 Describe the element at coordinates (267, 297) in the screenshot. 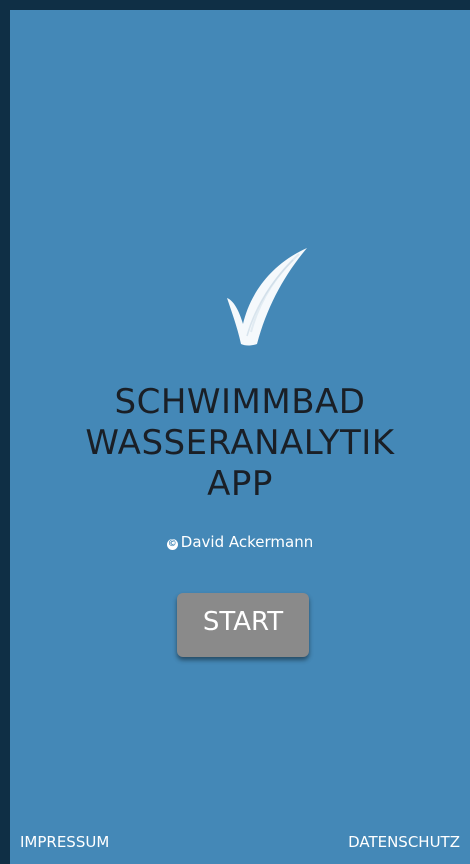

I see `checkmark-icon` at that location.